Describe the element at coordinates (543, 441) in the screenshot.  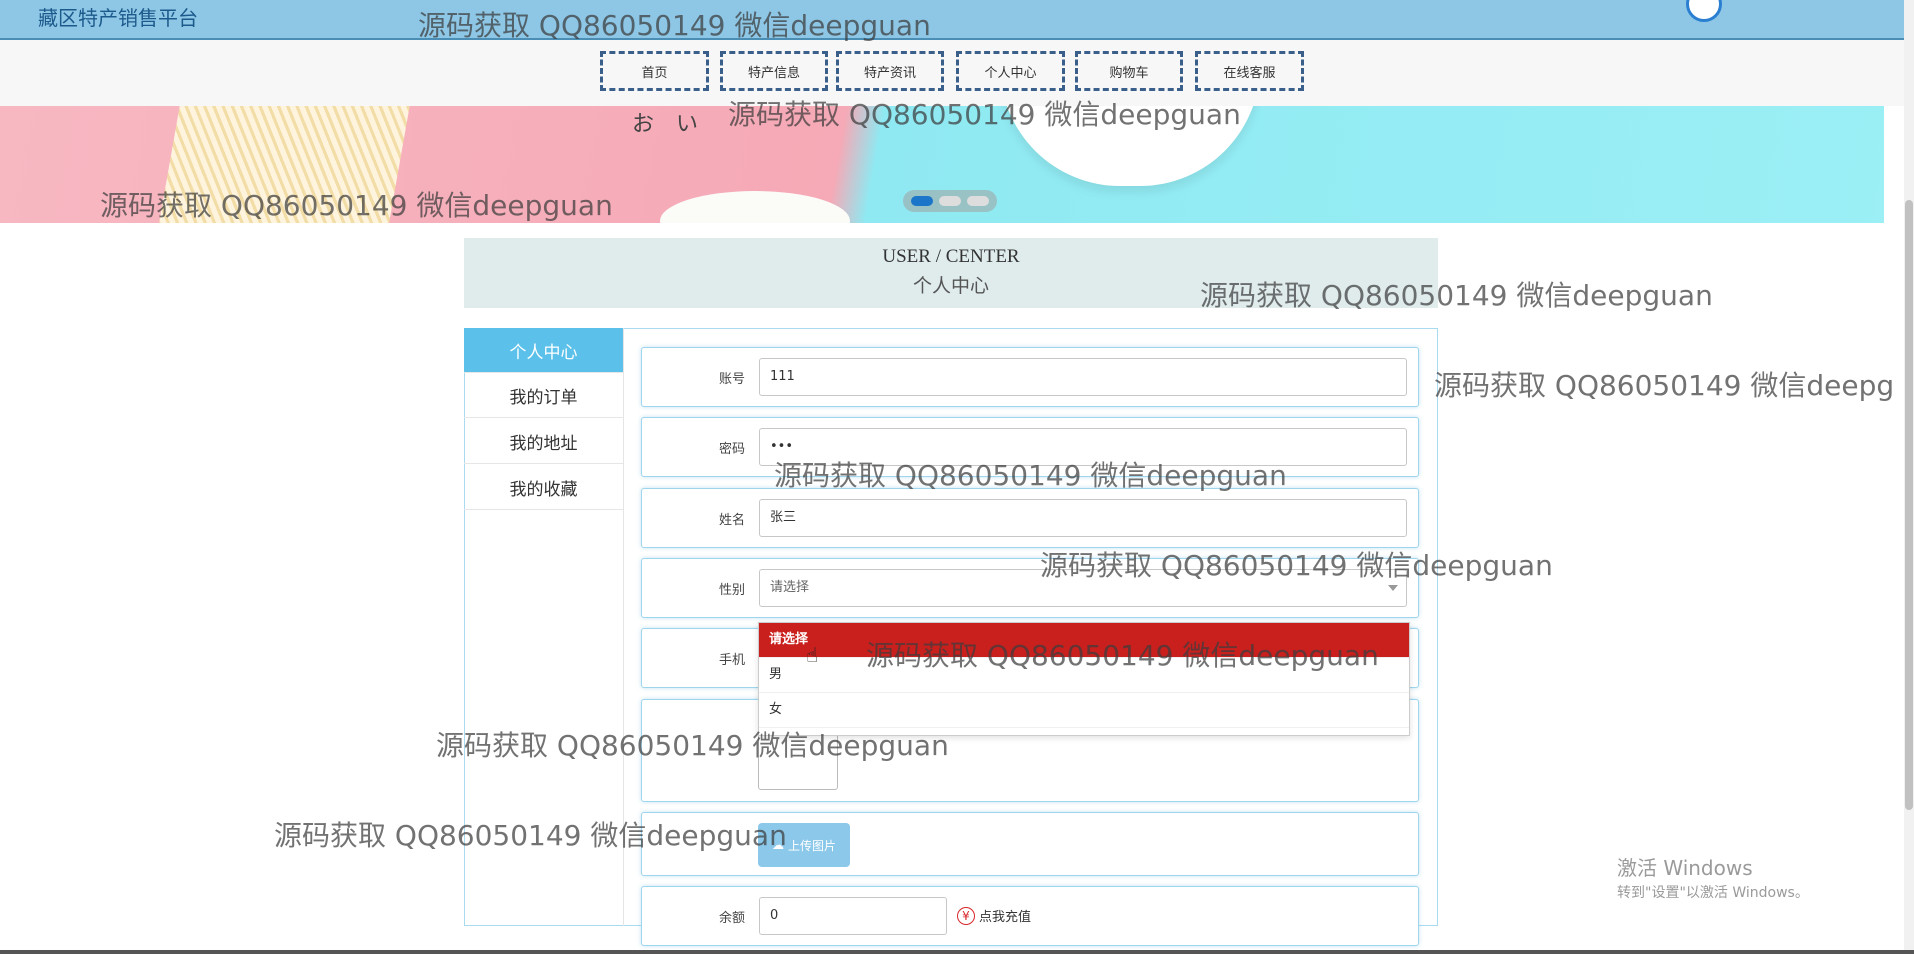
I see `sidebar-item-my-address: 我的地址` at that location.